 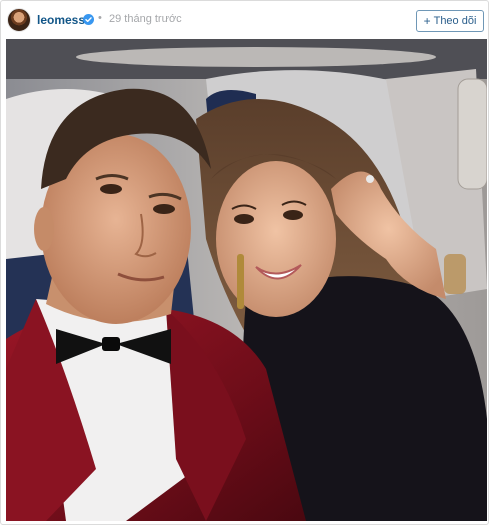 I want to click on post-header: leomessi • 29 tháng trước + Theo dõi, so click(x=245, y=20).